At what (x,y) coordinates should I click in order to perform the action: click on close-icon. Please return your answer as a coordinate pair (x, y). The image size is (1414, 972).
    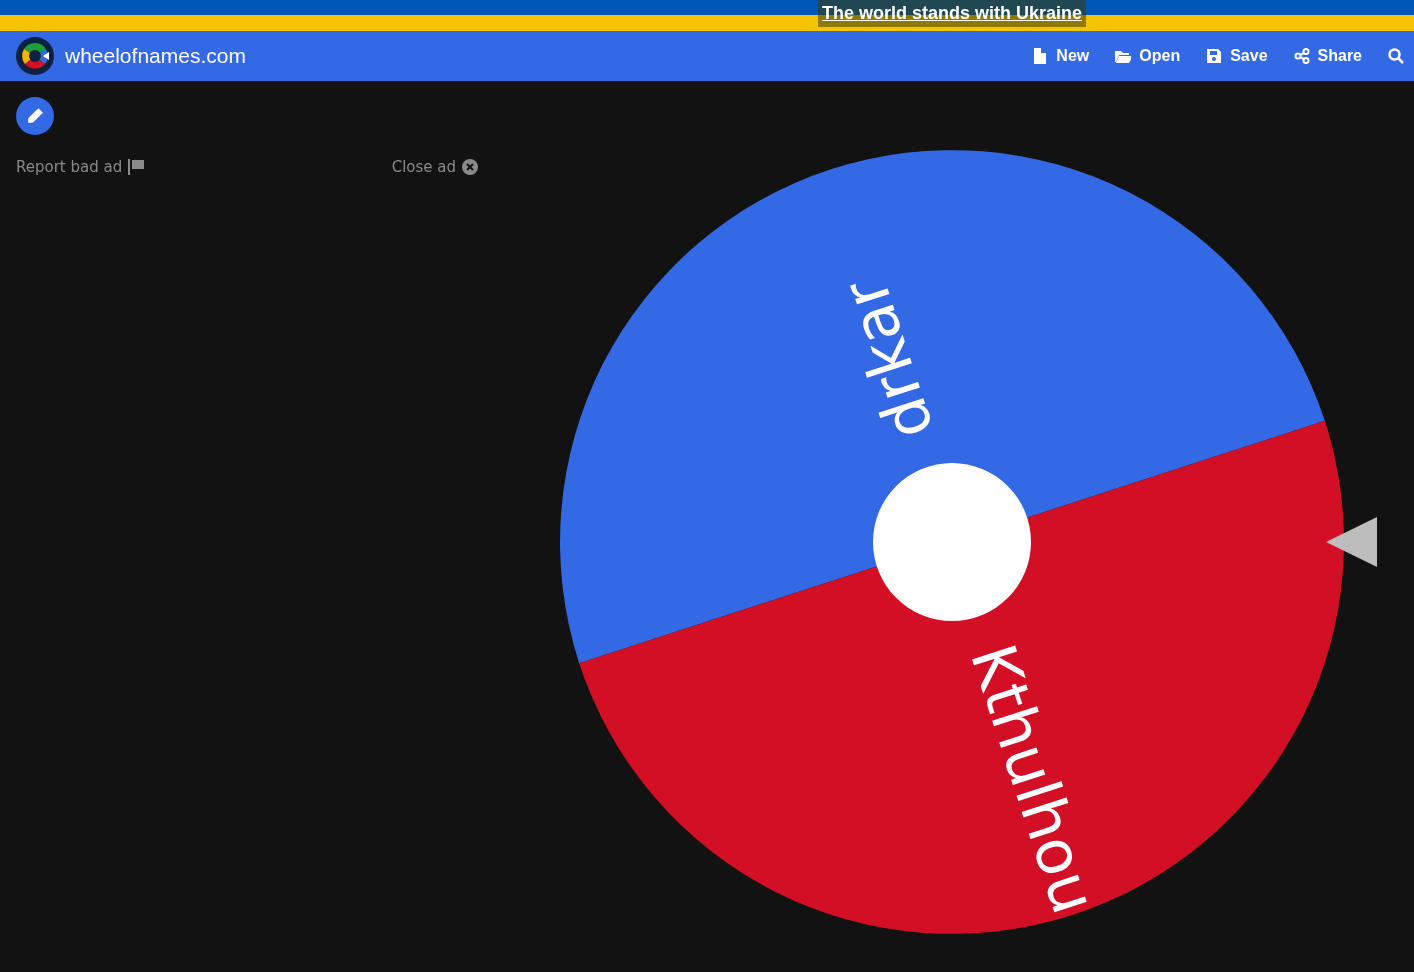
    Looking at the image, I should click on (470, 167).